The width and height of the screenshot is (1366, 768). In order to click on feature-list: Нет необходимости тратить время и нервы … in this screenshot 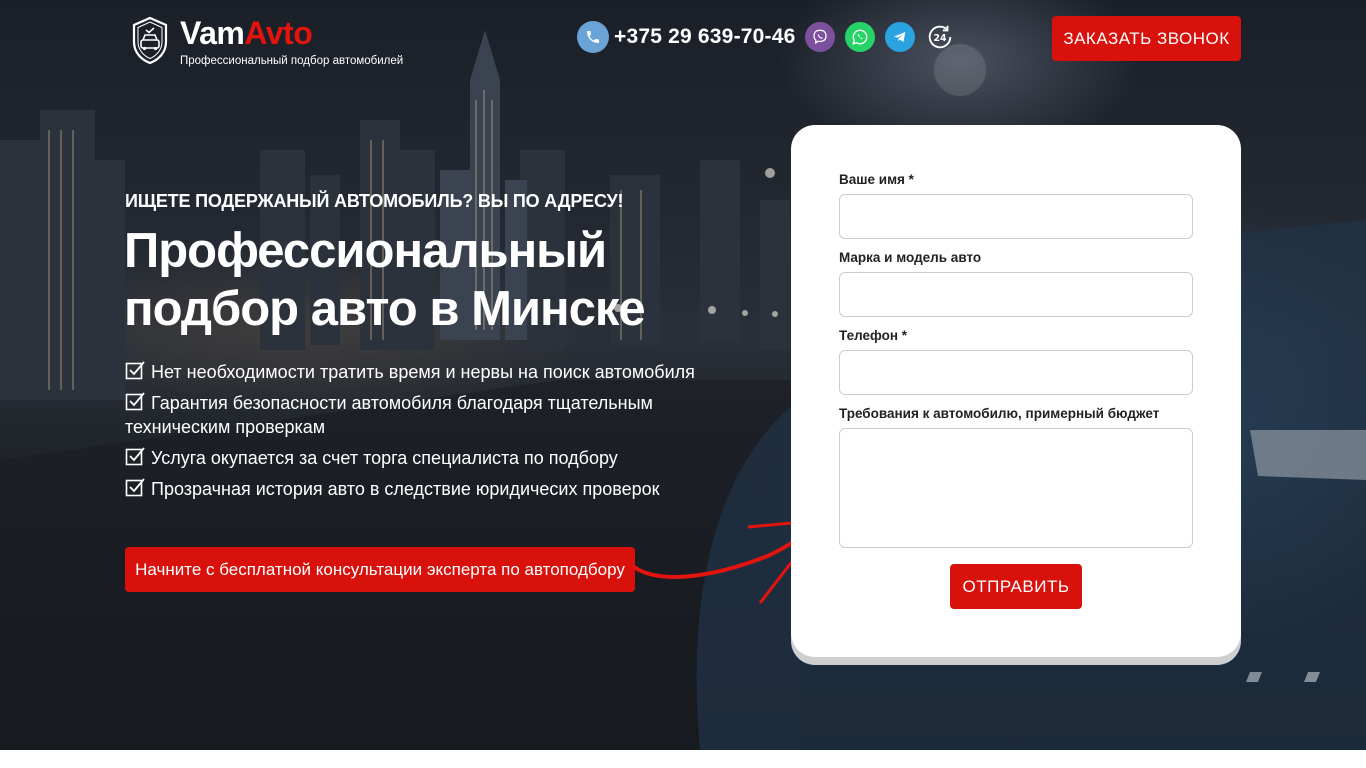, I will do `click(425, 434)`.